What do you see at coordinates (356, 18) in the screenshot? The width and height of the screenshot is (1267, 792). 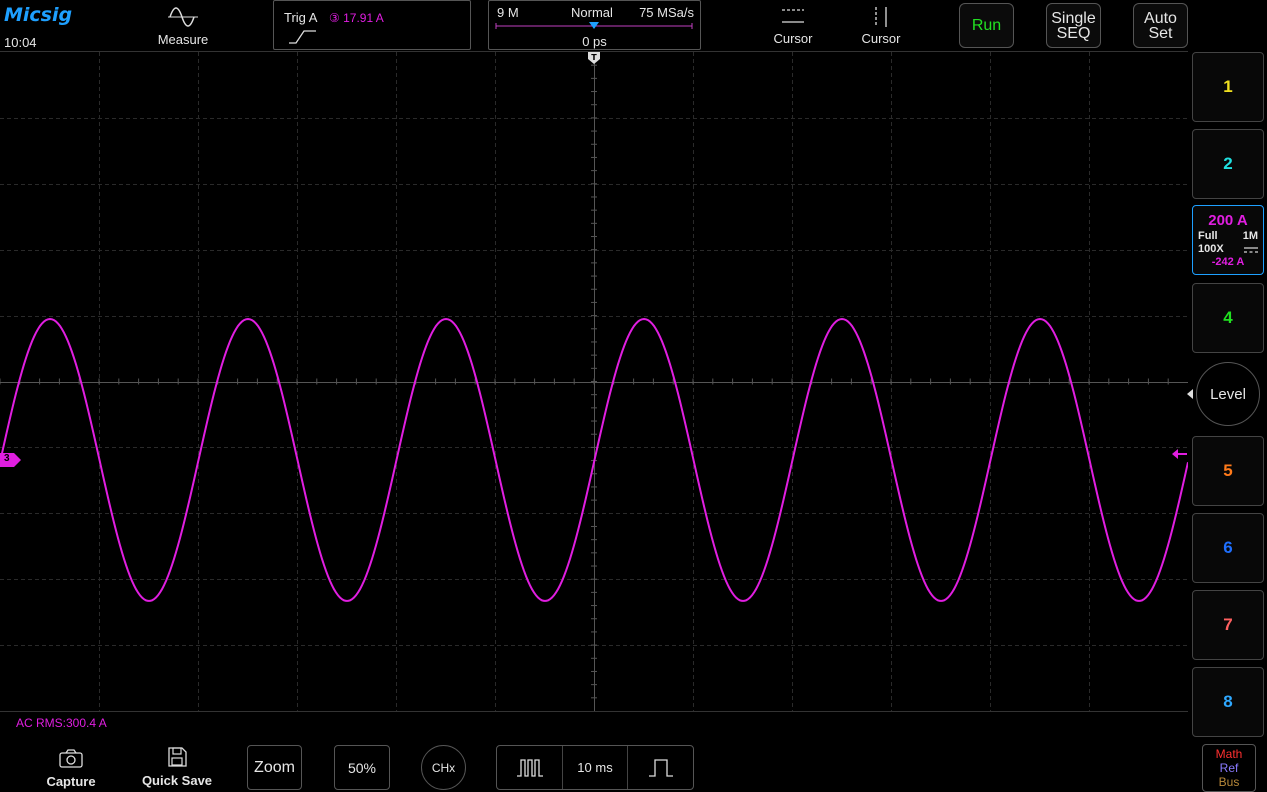 I see `trigger-level: ③ 17.91 A` at bounding box center [356, 18].